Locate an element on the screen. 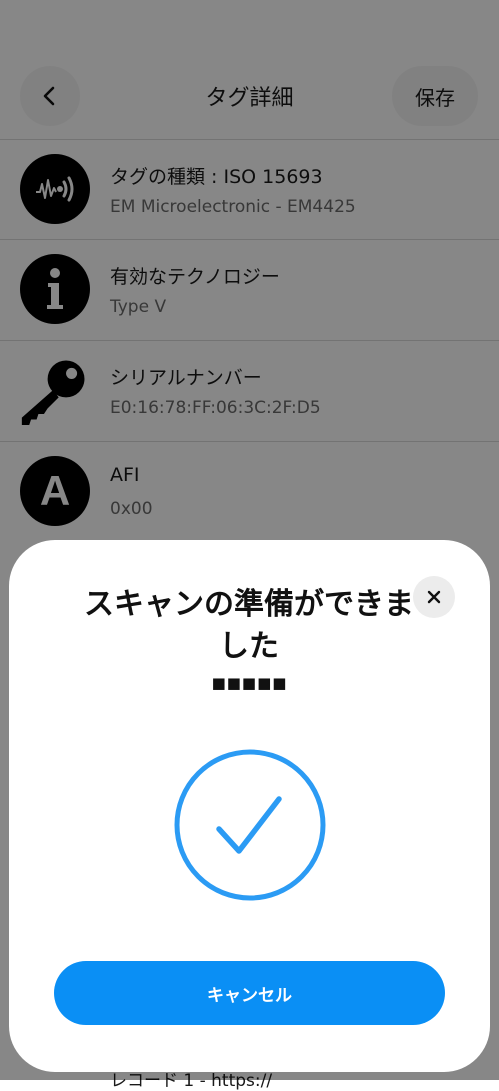 The height and width of the screenshot is (1091, 499). close-icon is located at coordinates (434, 597).